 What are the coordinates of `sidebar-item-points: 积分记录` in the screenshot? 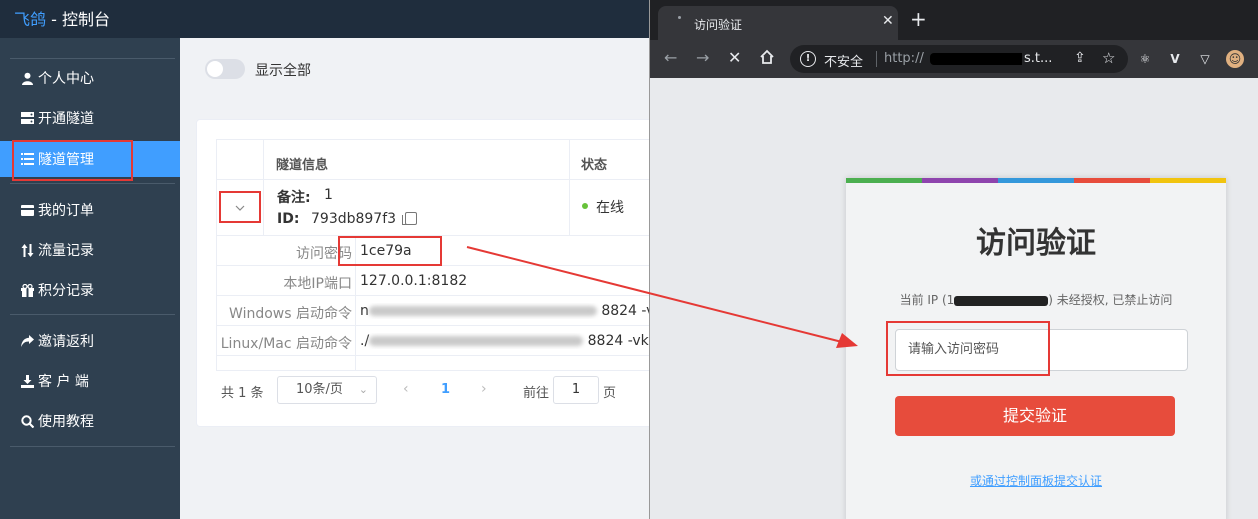 It's located at (90, 290).